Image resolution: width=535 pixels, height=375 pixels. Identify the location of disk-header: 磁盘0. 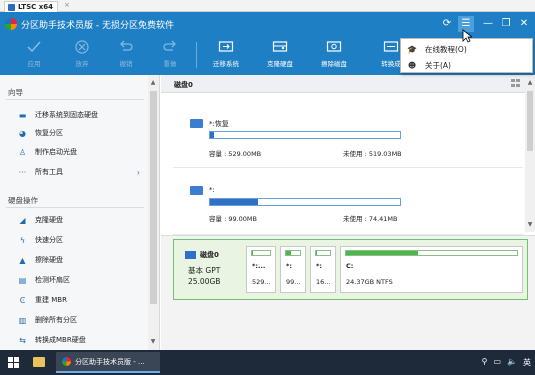
(343, 84).